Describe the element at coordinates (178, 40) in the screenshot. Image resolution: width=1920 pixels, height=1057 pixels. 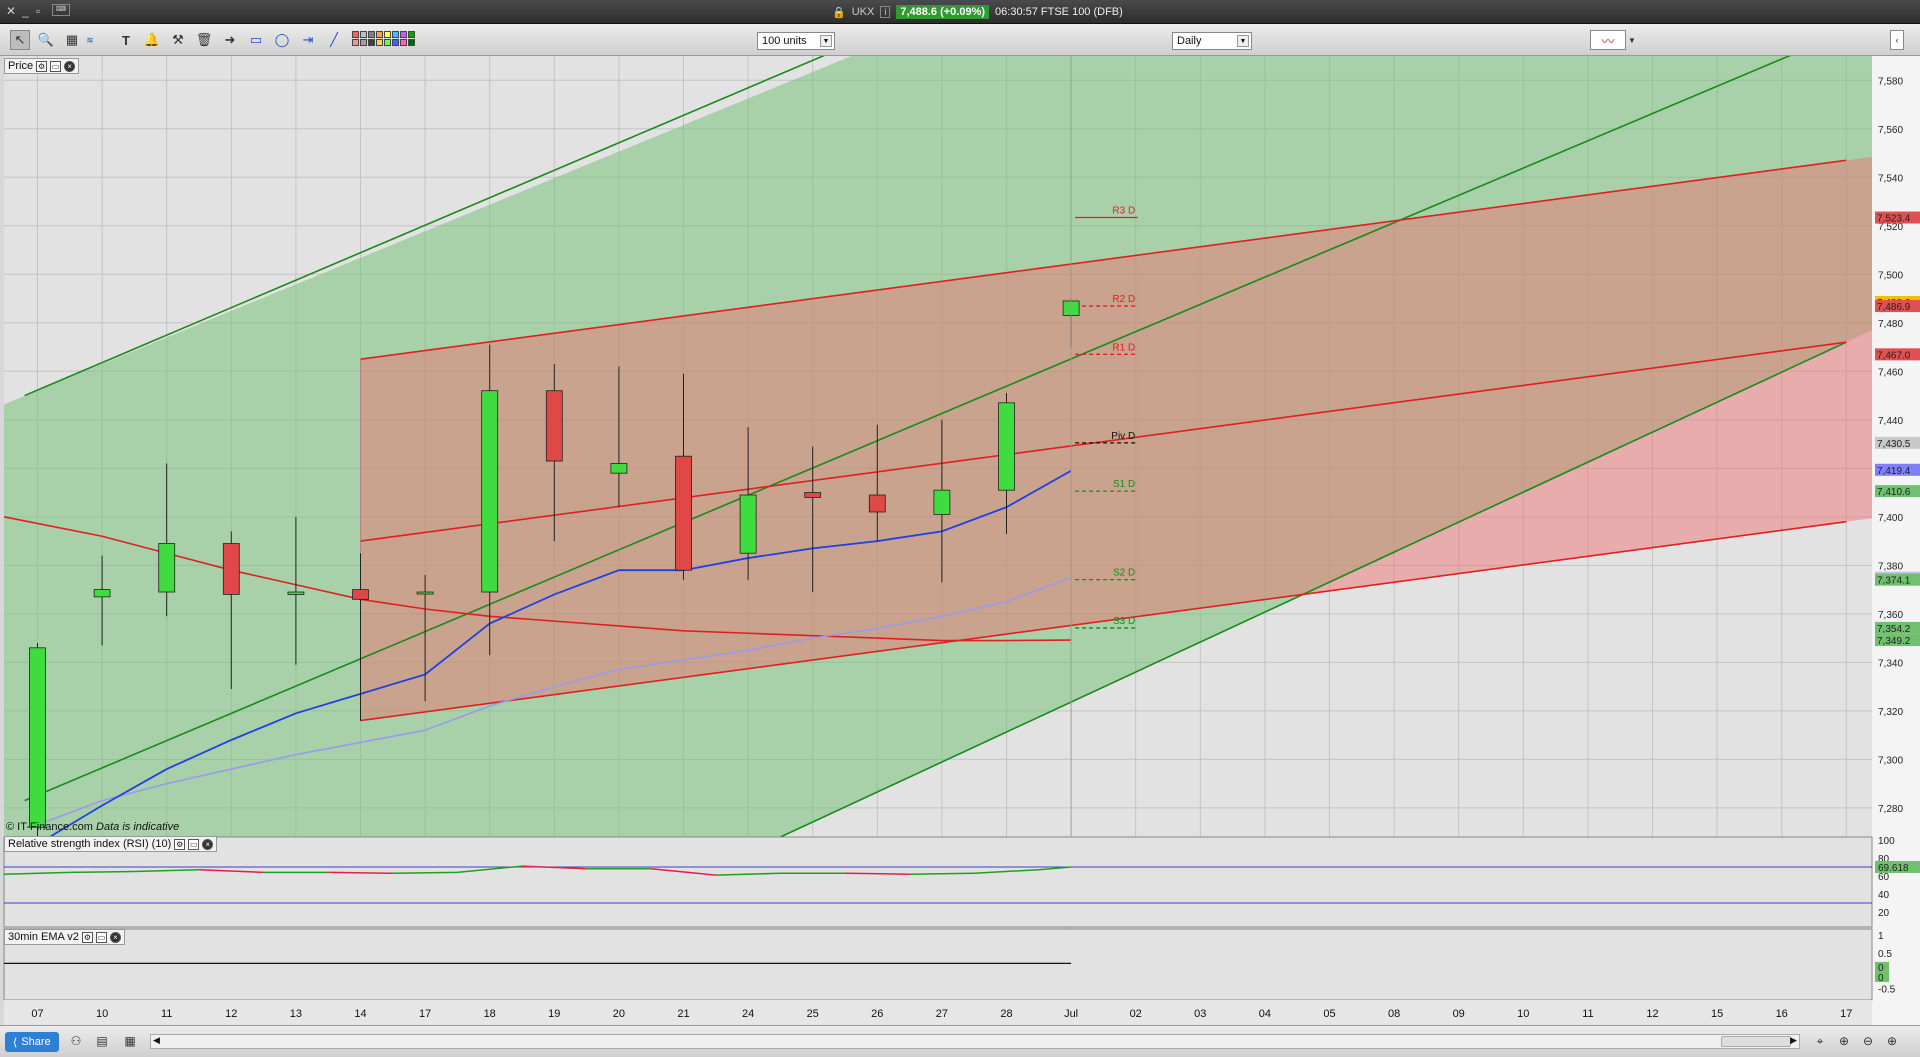
I see `magnet-tool-icon: ⚒` at that location.